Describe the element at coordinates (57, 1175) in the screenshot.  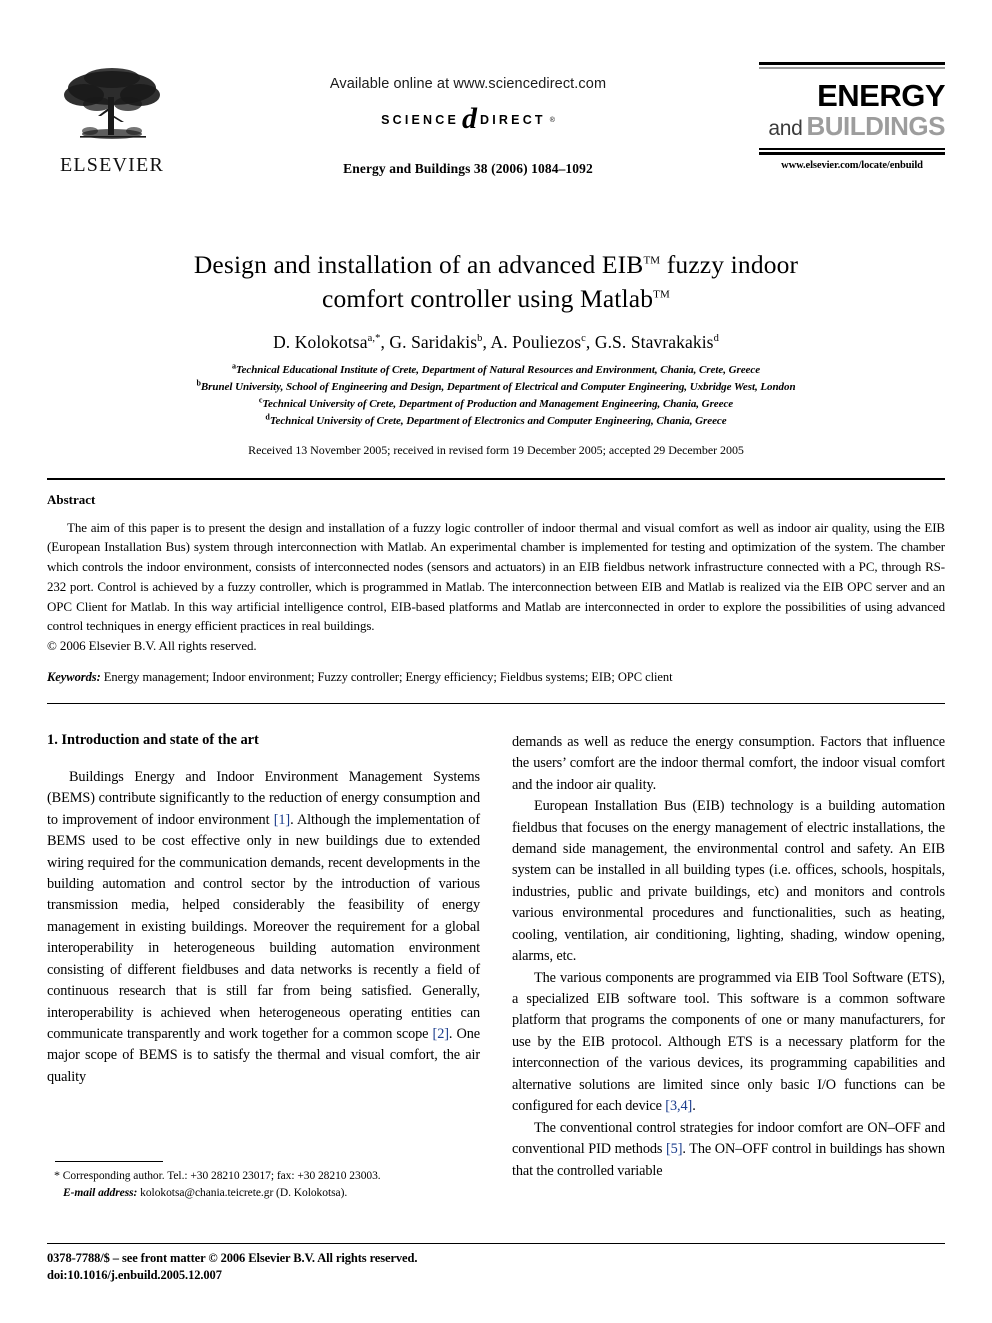
I see `asterisk-icon: *` at that location.